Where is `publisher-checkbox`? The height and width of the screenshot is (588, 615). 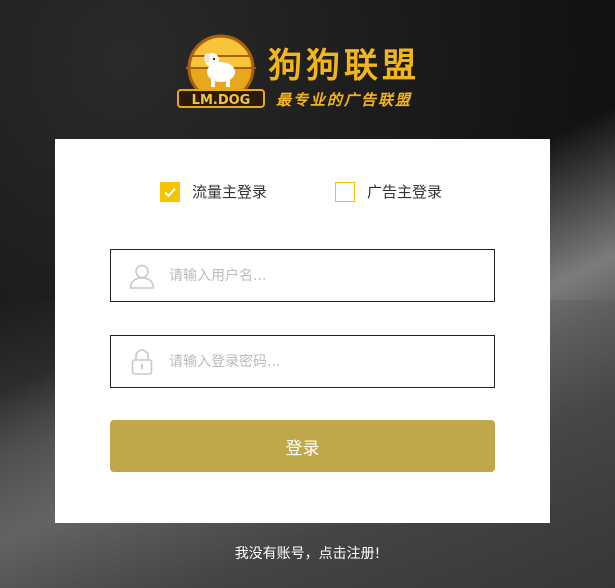
publisher-checkbox is located at coordinates (170, 191).